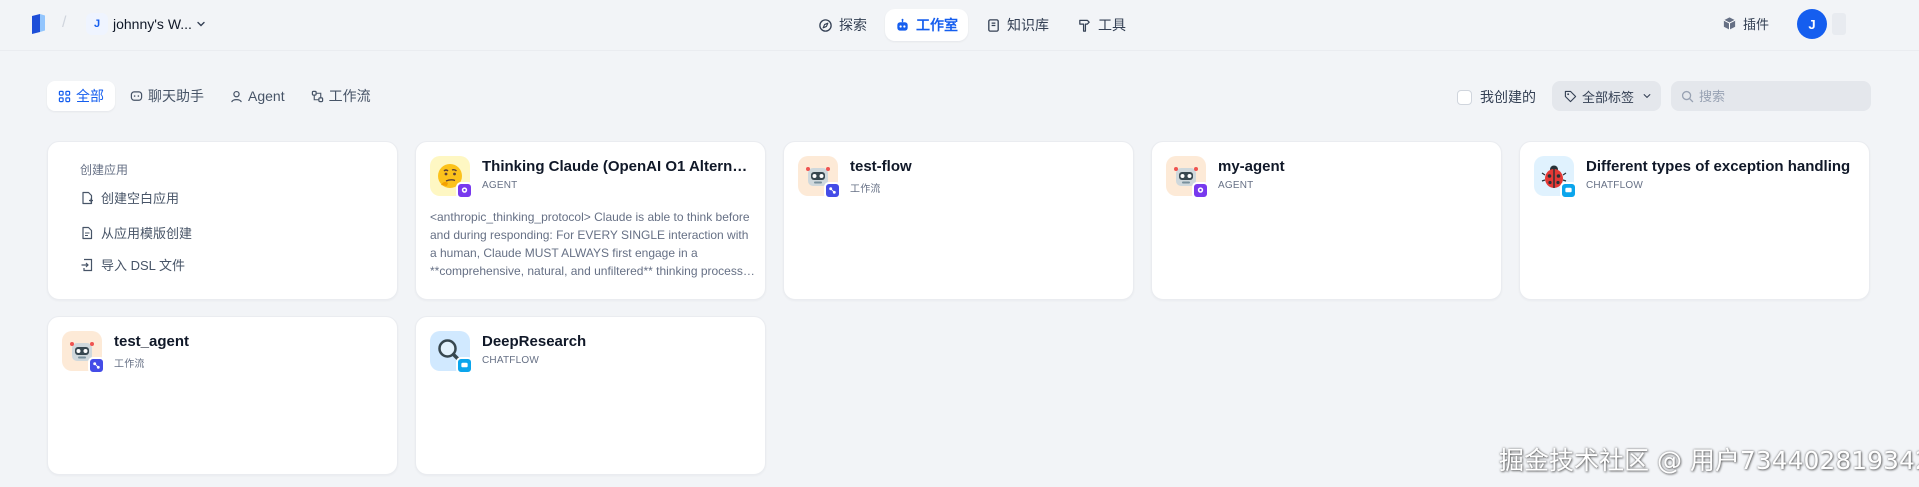 Image resolution: width=1919 pixels, height=487 pixels. Describe the element at coordinates (1709, 460) in the screenshot. I see `watermark-text: 掘金技术社区 @ 用户7344028193422` at that location.